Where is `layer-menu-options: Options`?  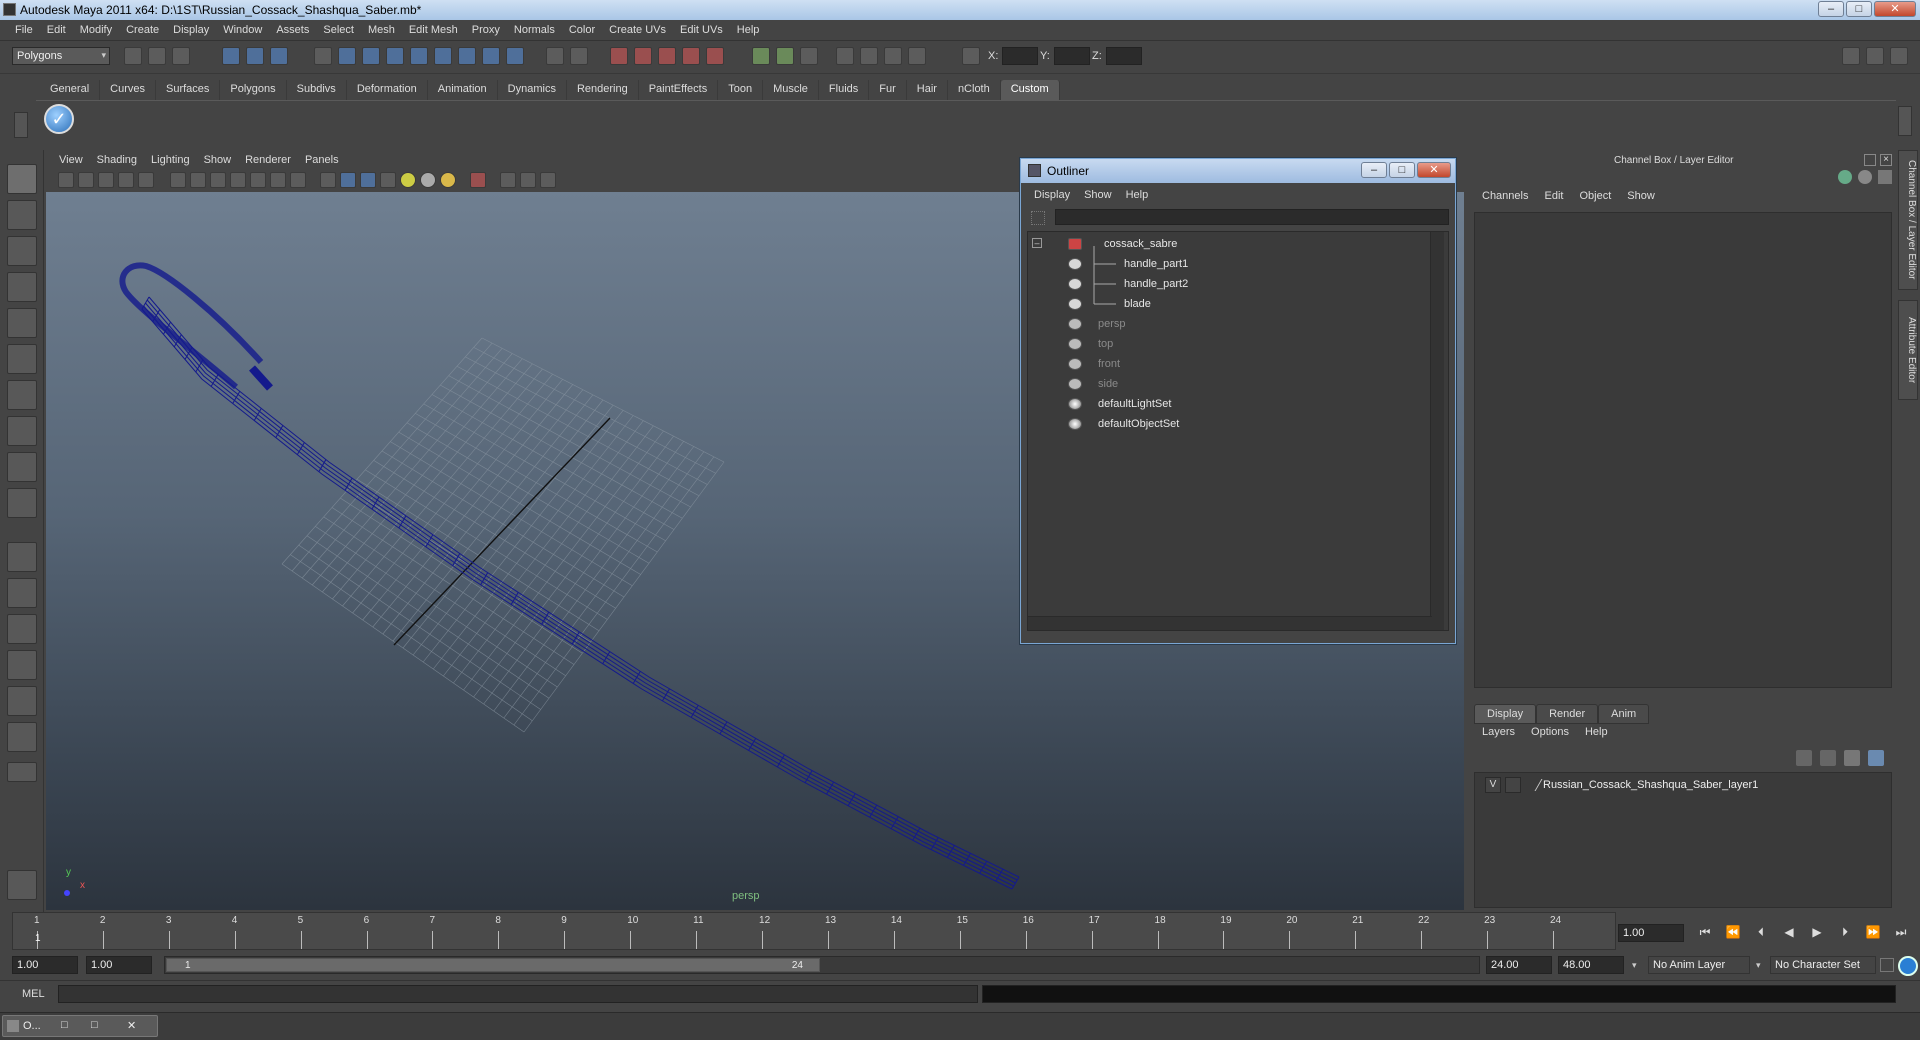
layer-menu-options: Options is located at coordinates (1550, 732).